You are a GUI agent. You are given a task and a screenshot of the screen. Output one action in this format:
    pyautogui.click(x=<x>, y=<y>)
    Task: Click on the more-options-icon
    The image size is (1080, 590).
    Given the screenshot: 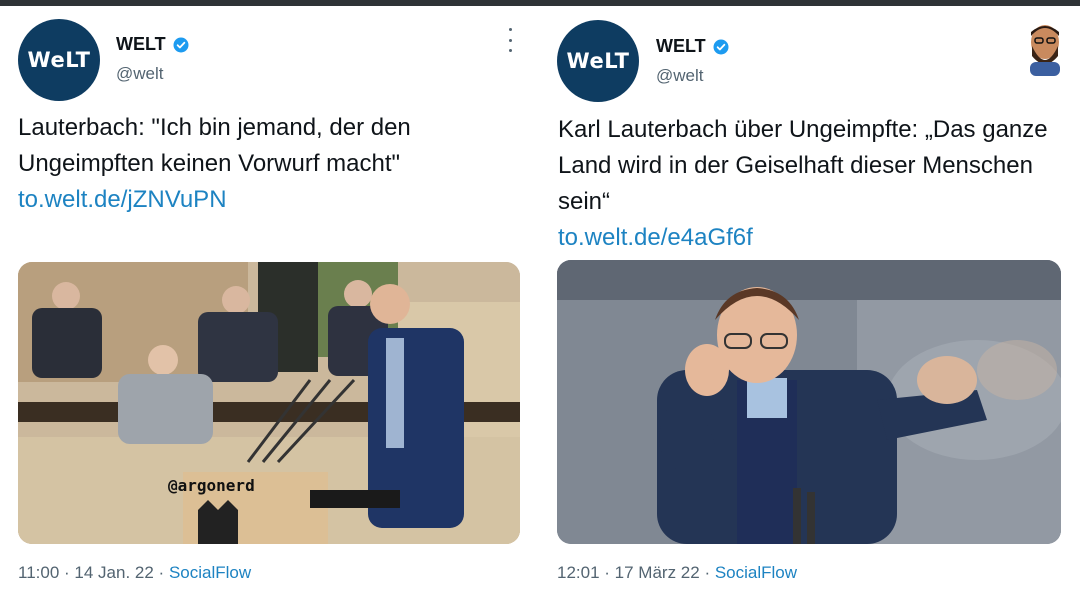 What is the action you would take?
    pyautogui.click(x=510, y=40)
    